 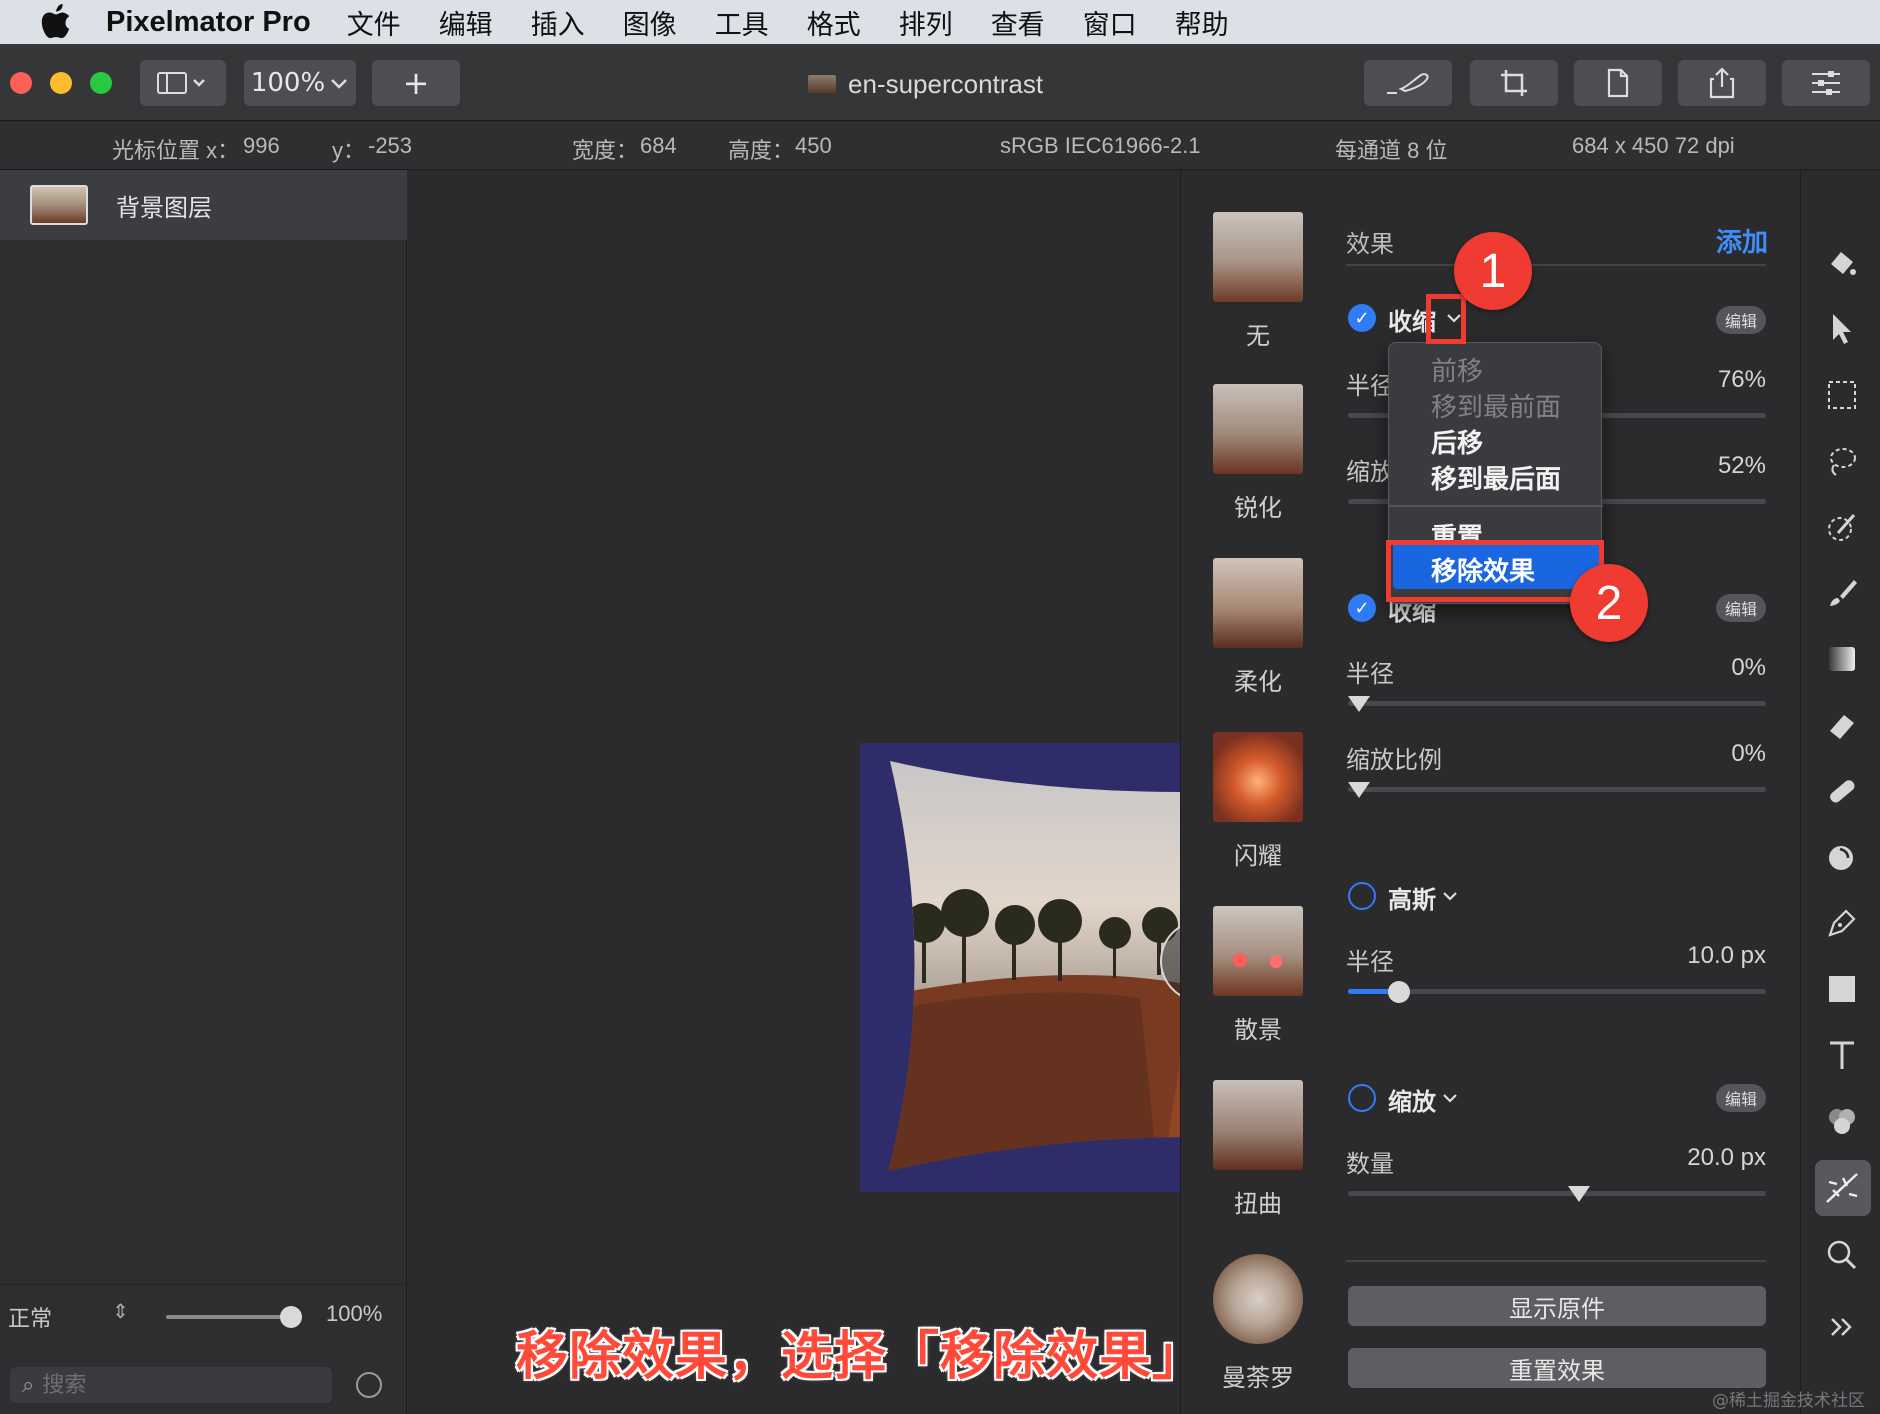 What do you see at coordinates (1842, 263) in the screenshot?
I see `paint-bucket-icon` at bounding box center [1842, 263].